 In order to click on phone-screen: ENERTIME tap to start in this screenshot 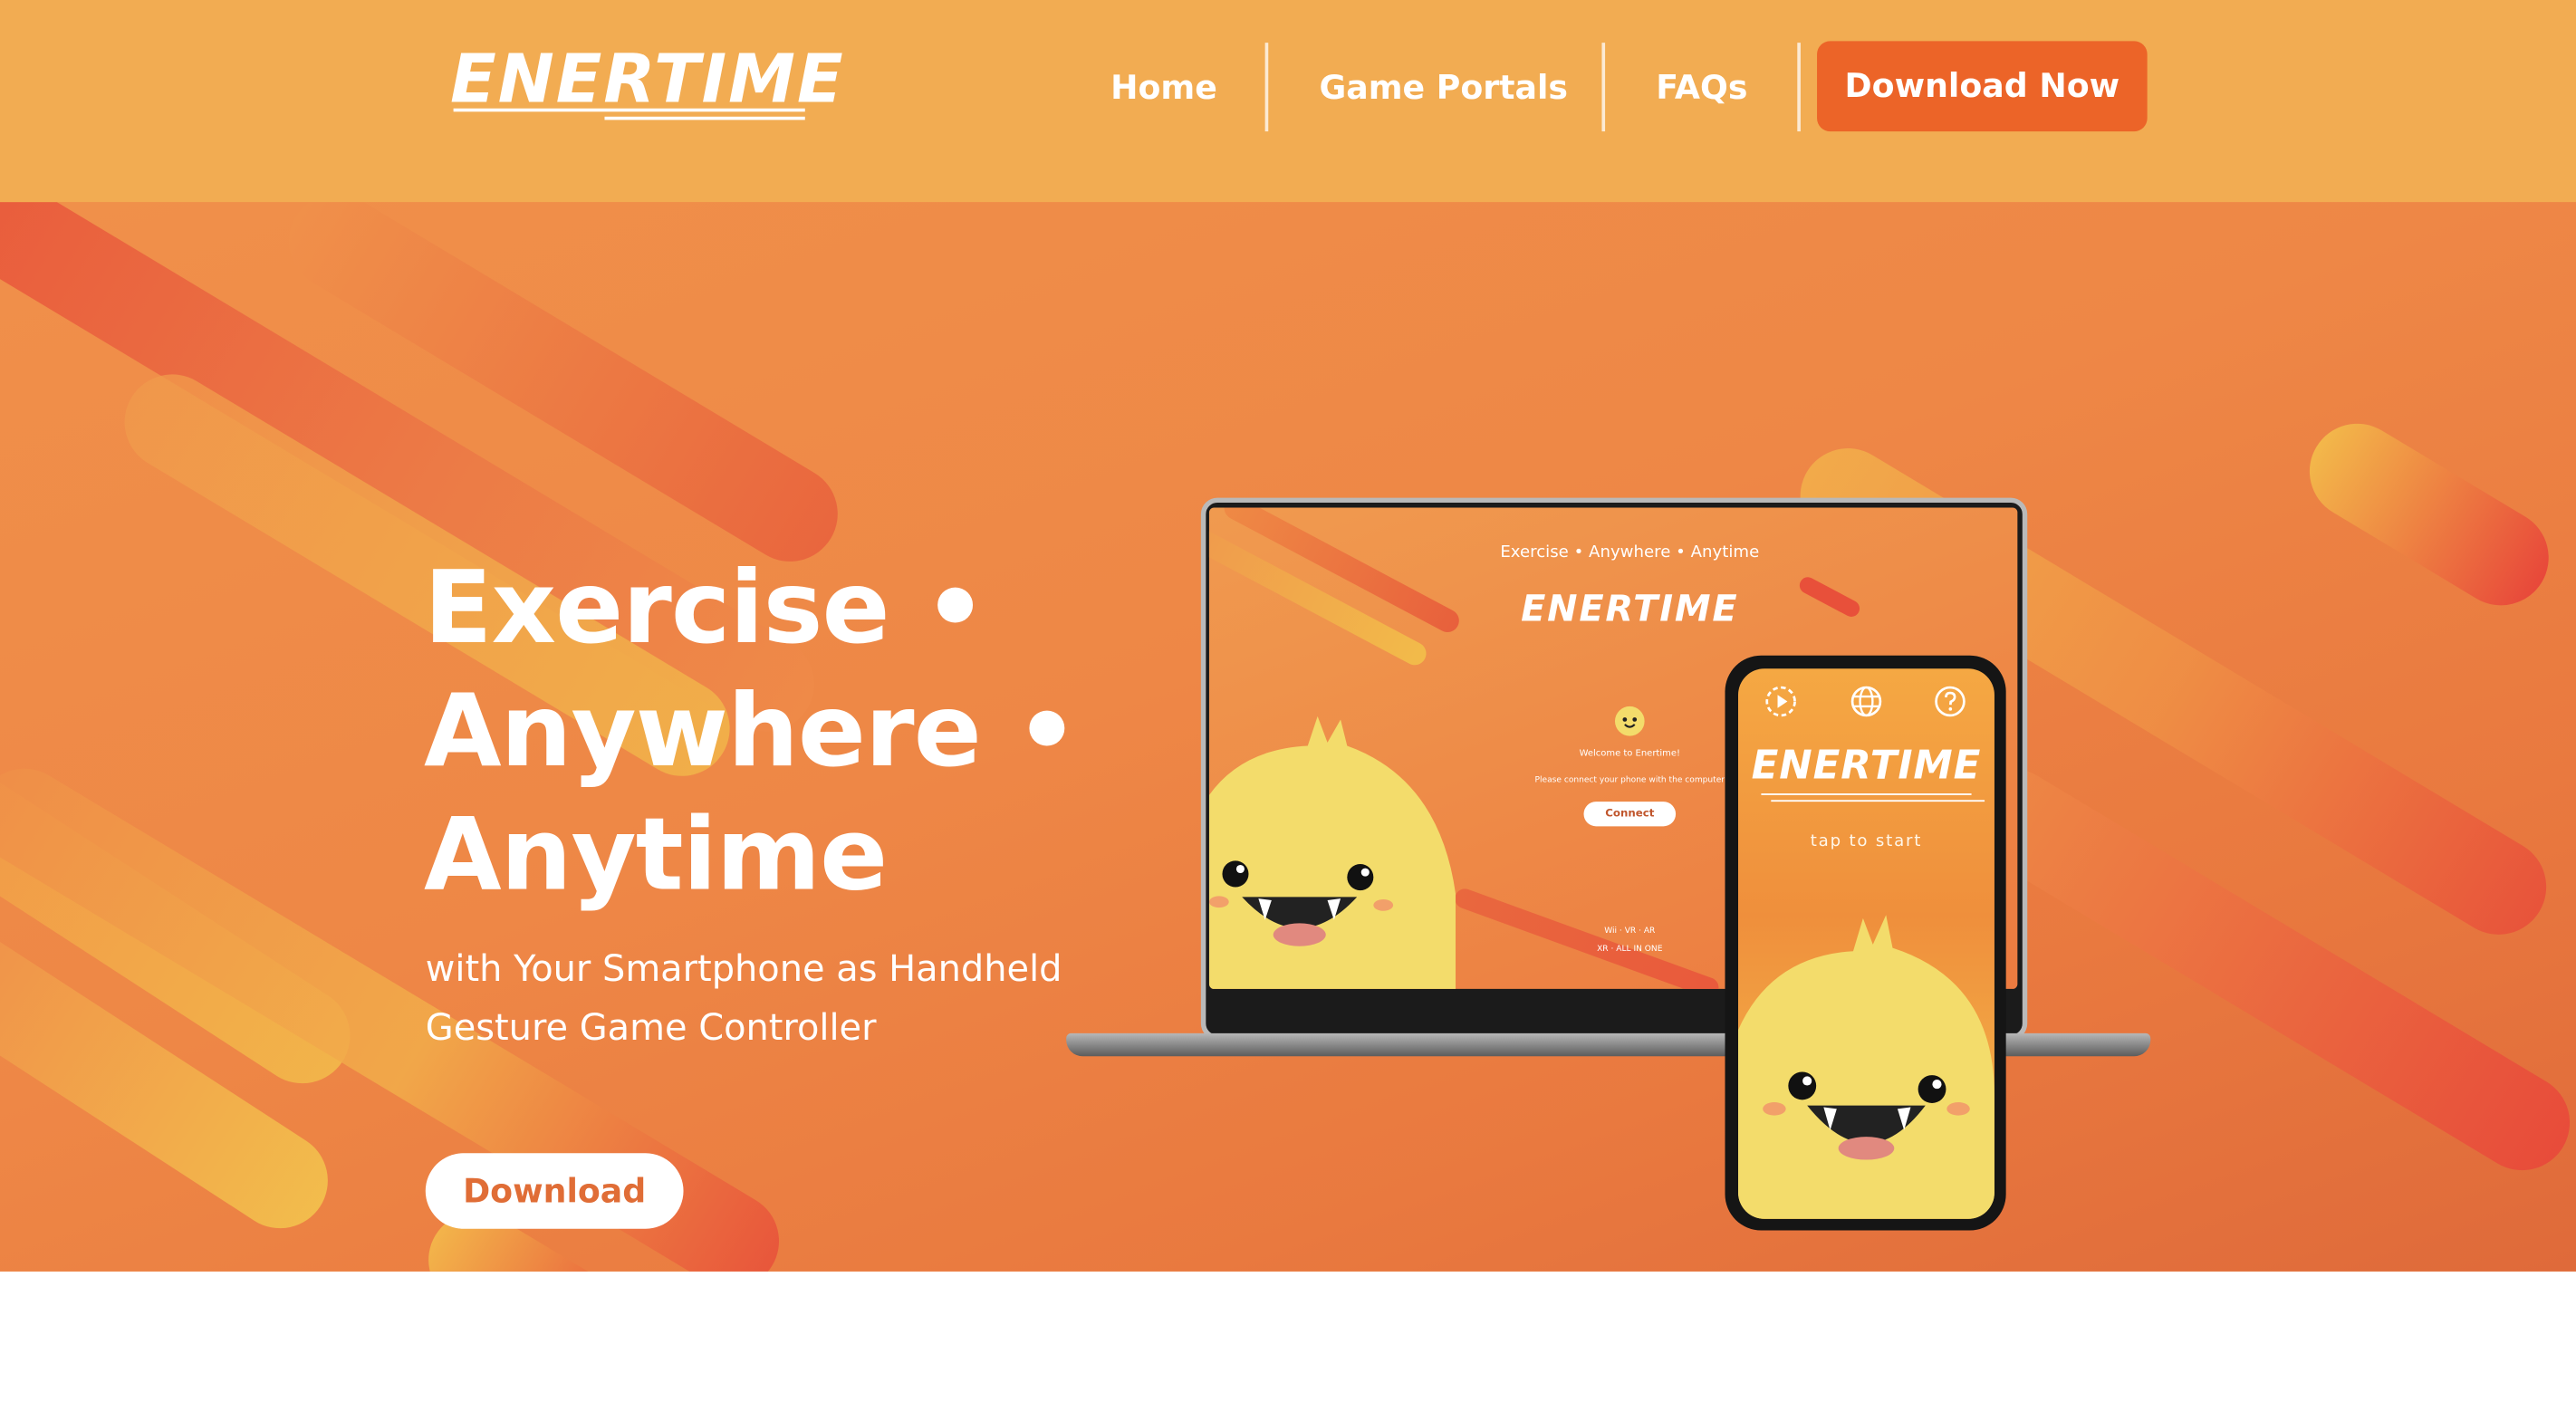, I will do `click(1866, 943)`.